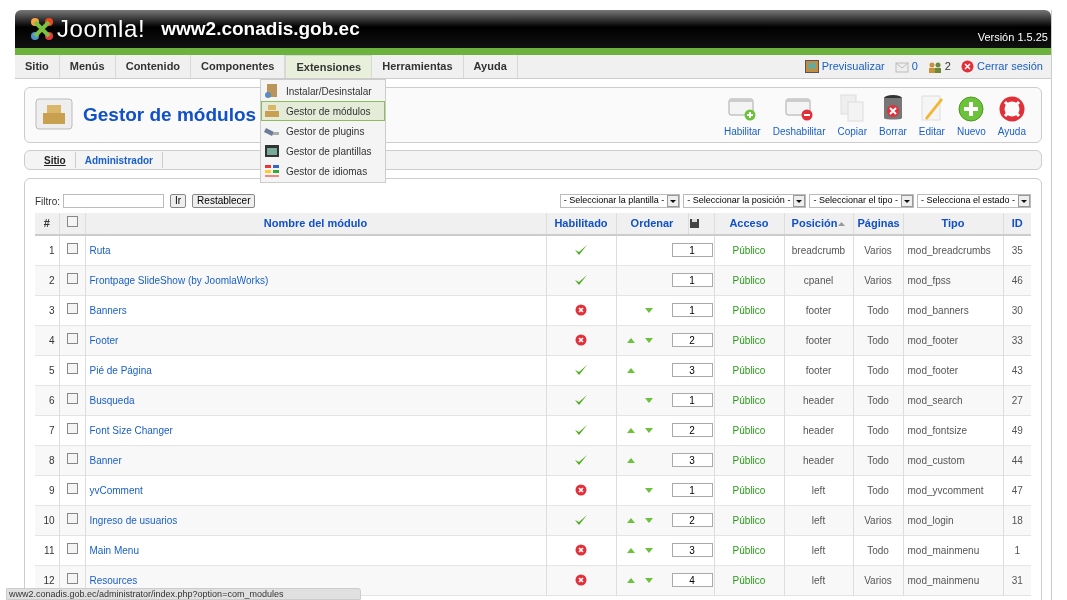  I want to click on order-input: 4, so click(692, 580).